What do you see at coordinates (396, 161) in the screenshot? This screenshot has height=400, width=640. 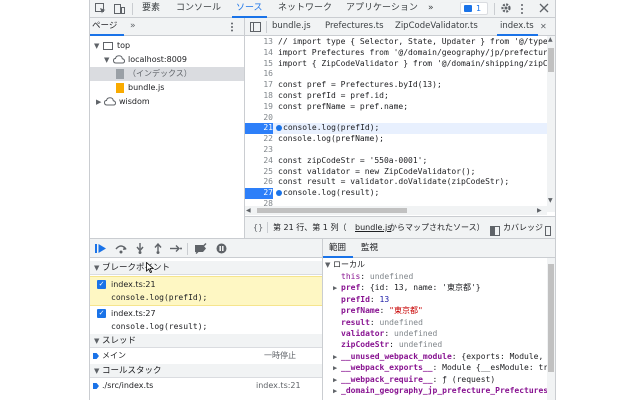 I see `code-line: 24 const zipCodeStr = '550a-0001';` at bounding box center [396, 161].